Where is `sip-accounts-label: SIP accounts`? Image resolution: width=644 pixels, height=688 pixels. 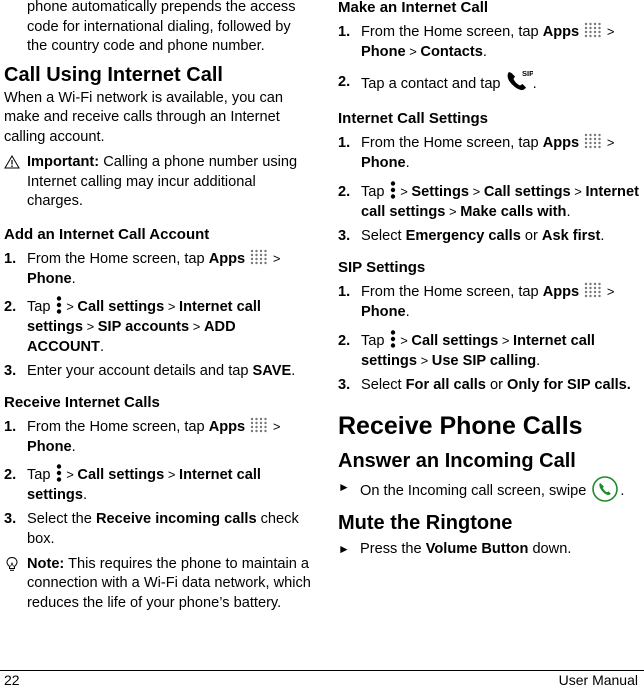 sip-accounts-label: SIP accounts is located at coordinates (143, 326).